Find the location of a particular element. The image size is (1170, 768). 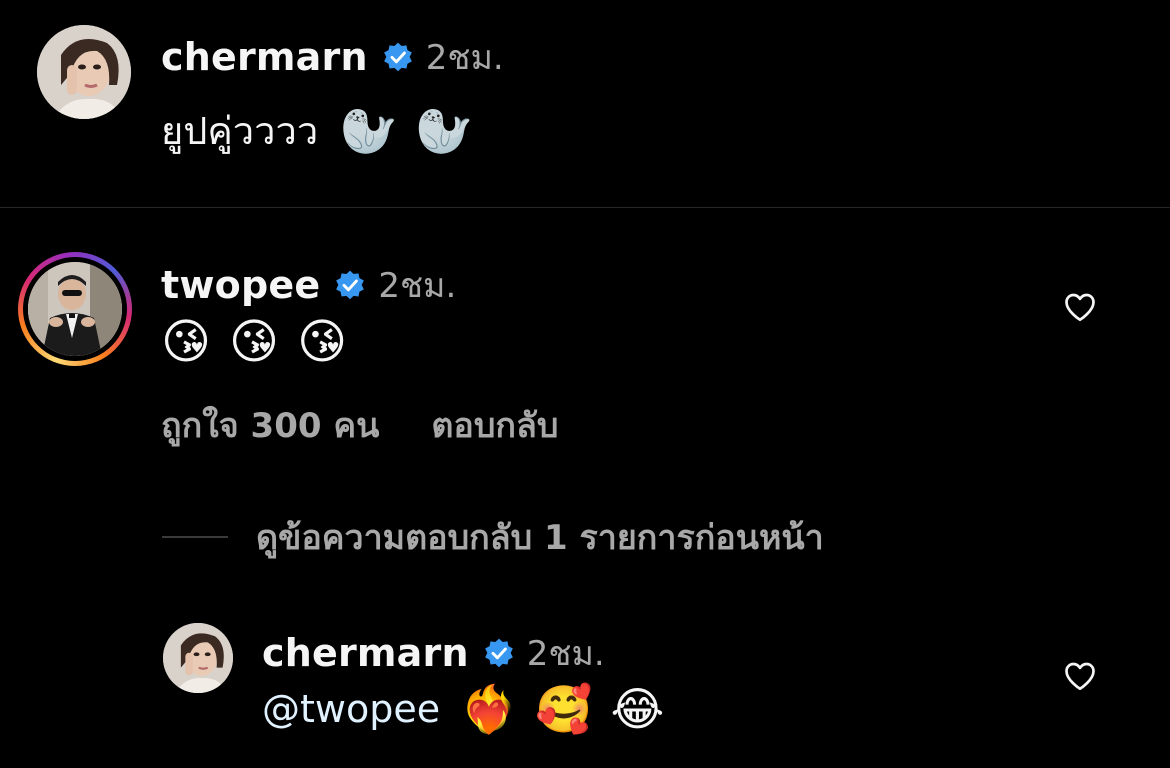

comment-header: twopee 2ชม. is located at coordinates (308, 285).